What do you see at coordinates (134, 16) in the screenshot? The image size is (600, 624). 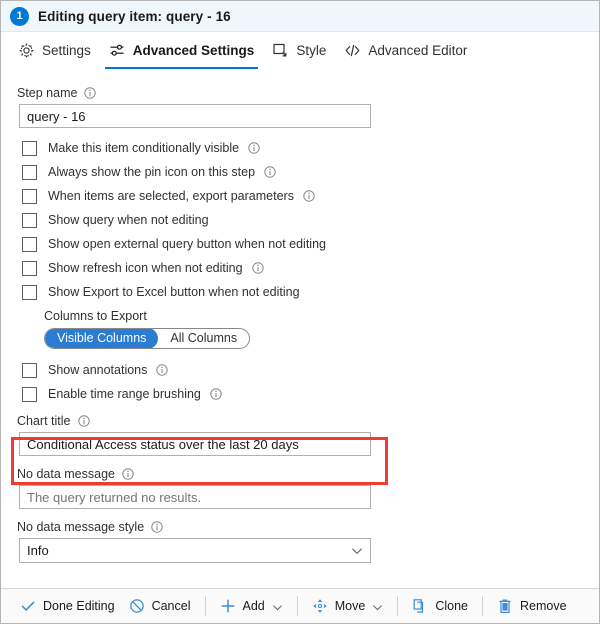 I see `page-title: Editing query item: query - 16` at bounding box center [134, 16].